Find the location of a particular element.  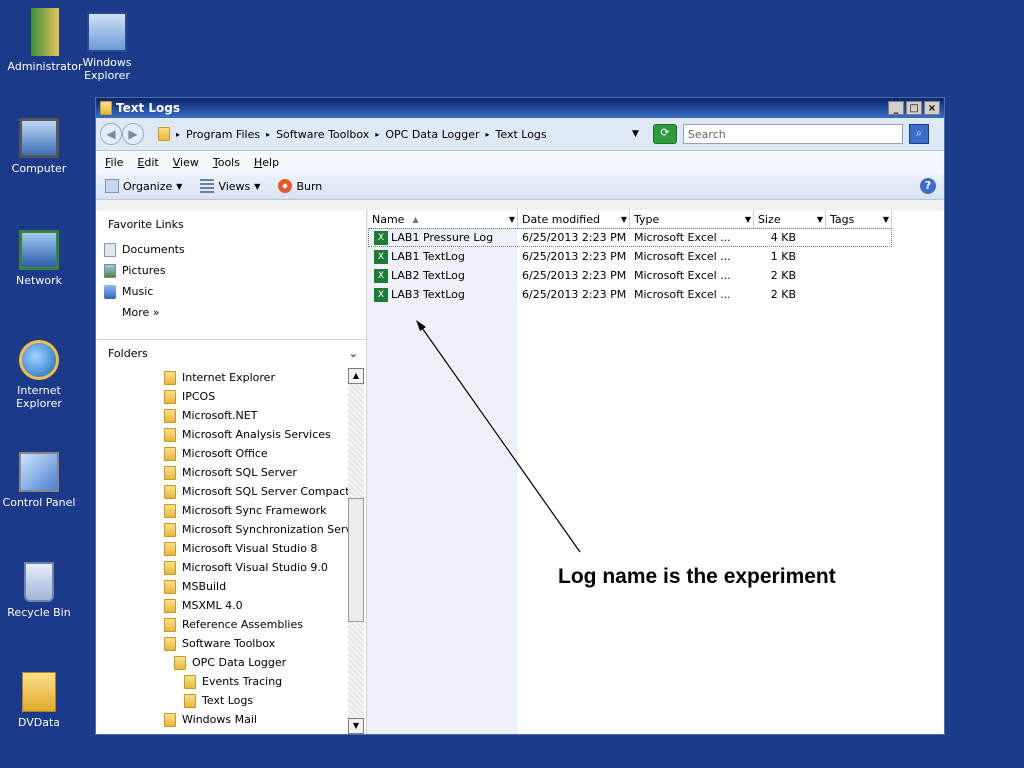

minimize-button: _ is located at coordinates (896, 108).